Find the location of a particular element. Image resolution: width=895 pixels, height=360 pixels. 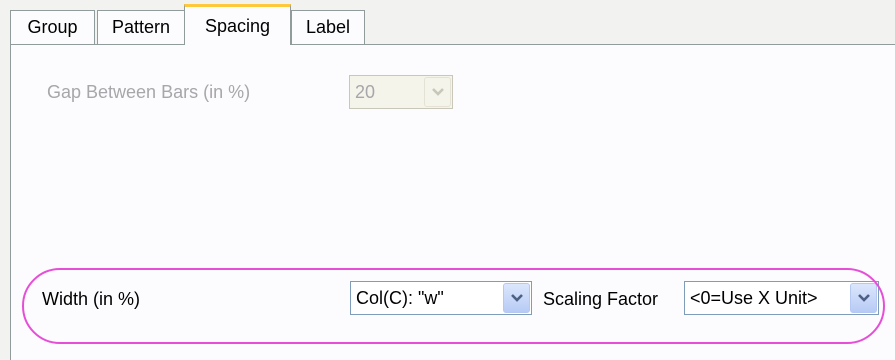

tab-label: Label is located at coordinates (328, 27).